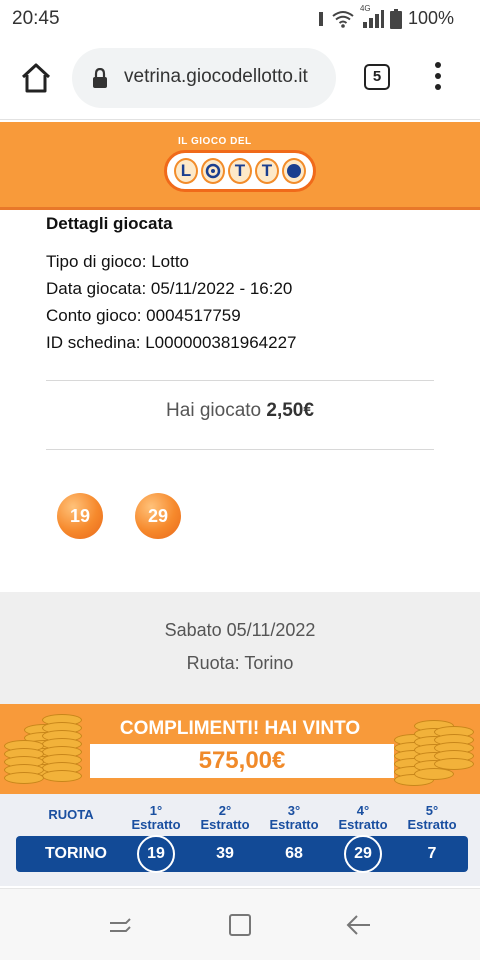  Describe the element at coordinates (143, 315) in the screenshot. I see `detail-account: Conto gioco: 0004517759` at that location.